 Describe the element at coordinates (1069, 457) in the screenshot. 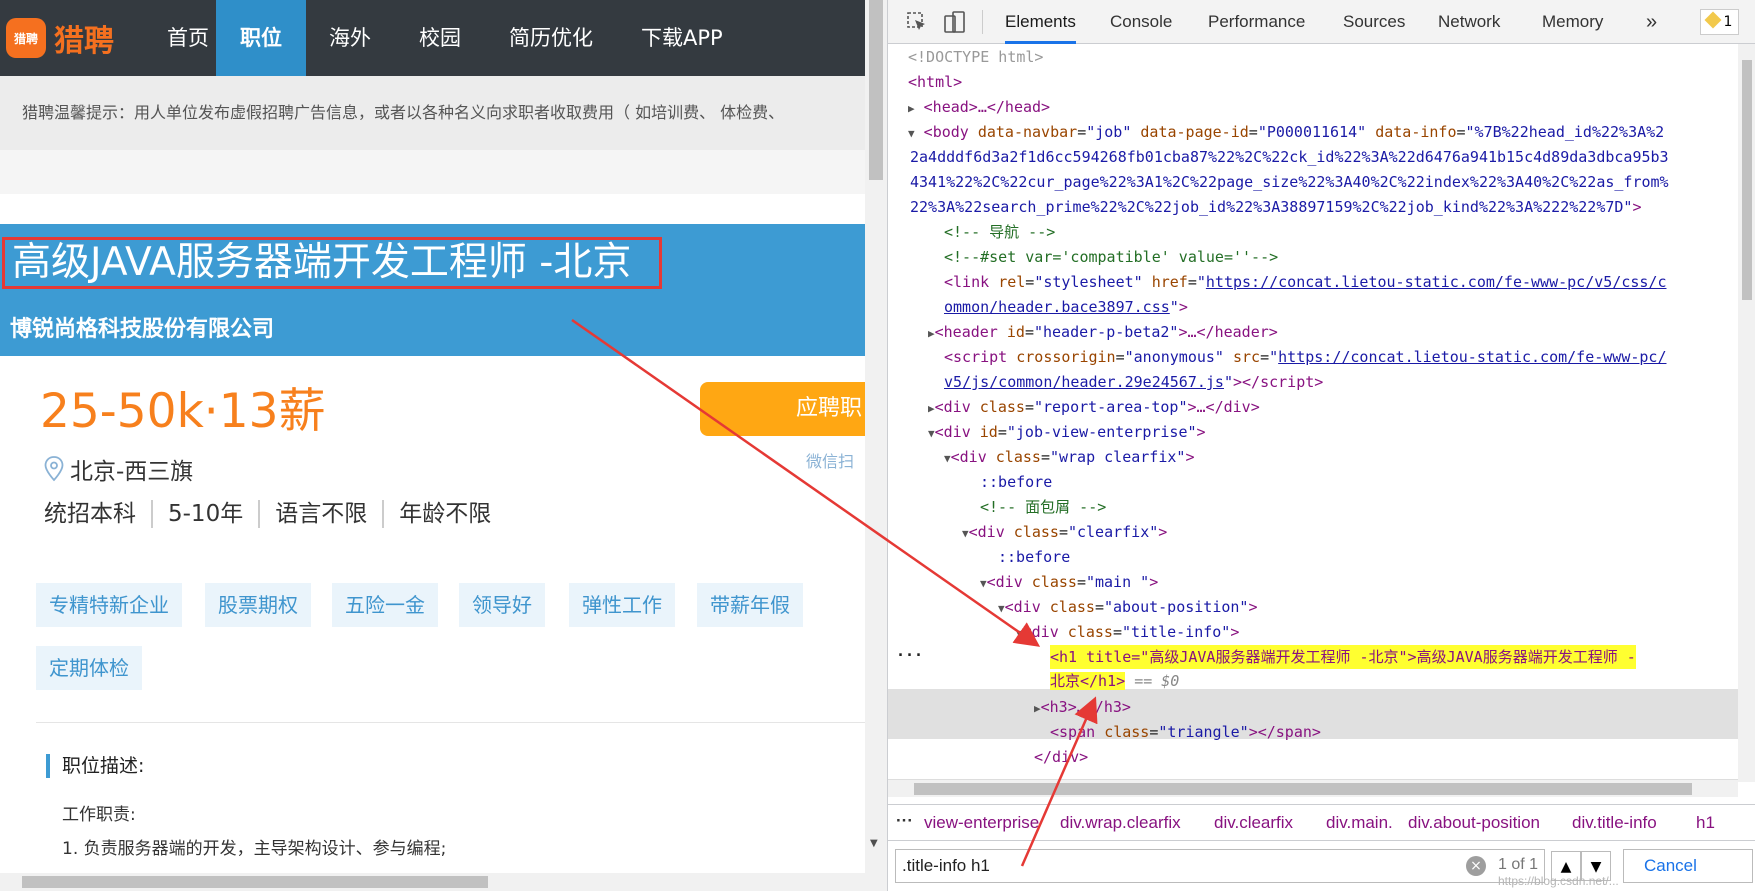

I see `code-line: ▼<div class="wrap clearfix">` at that location.